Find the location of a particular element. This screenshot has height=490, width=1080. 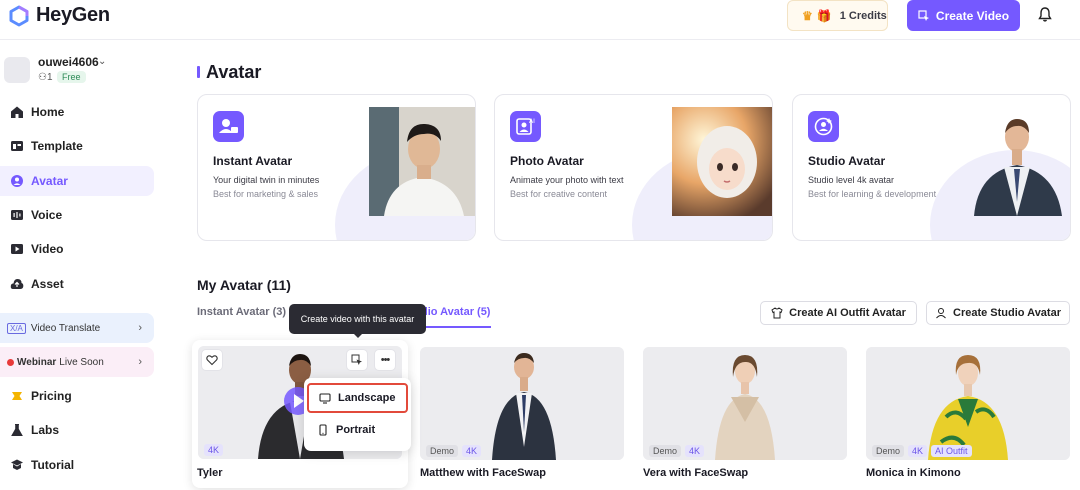

studio-avatar-icon is located at coordinates (823, 126).